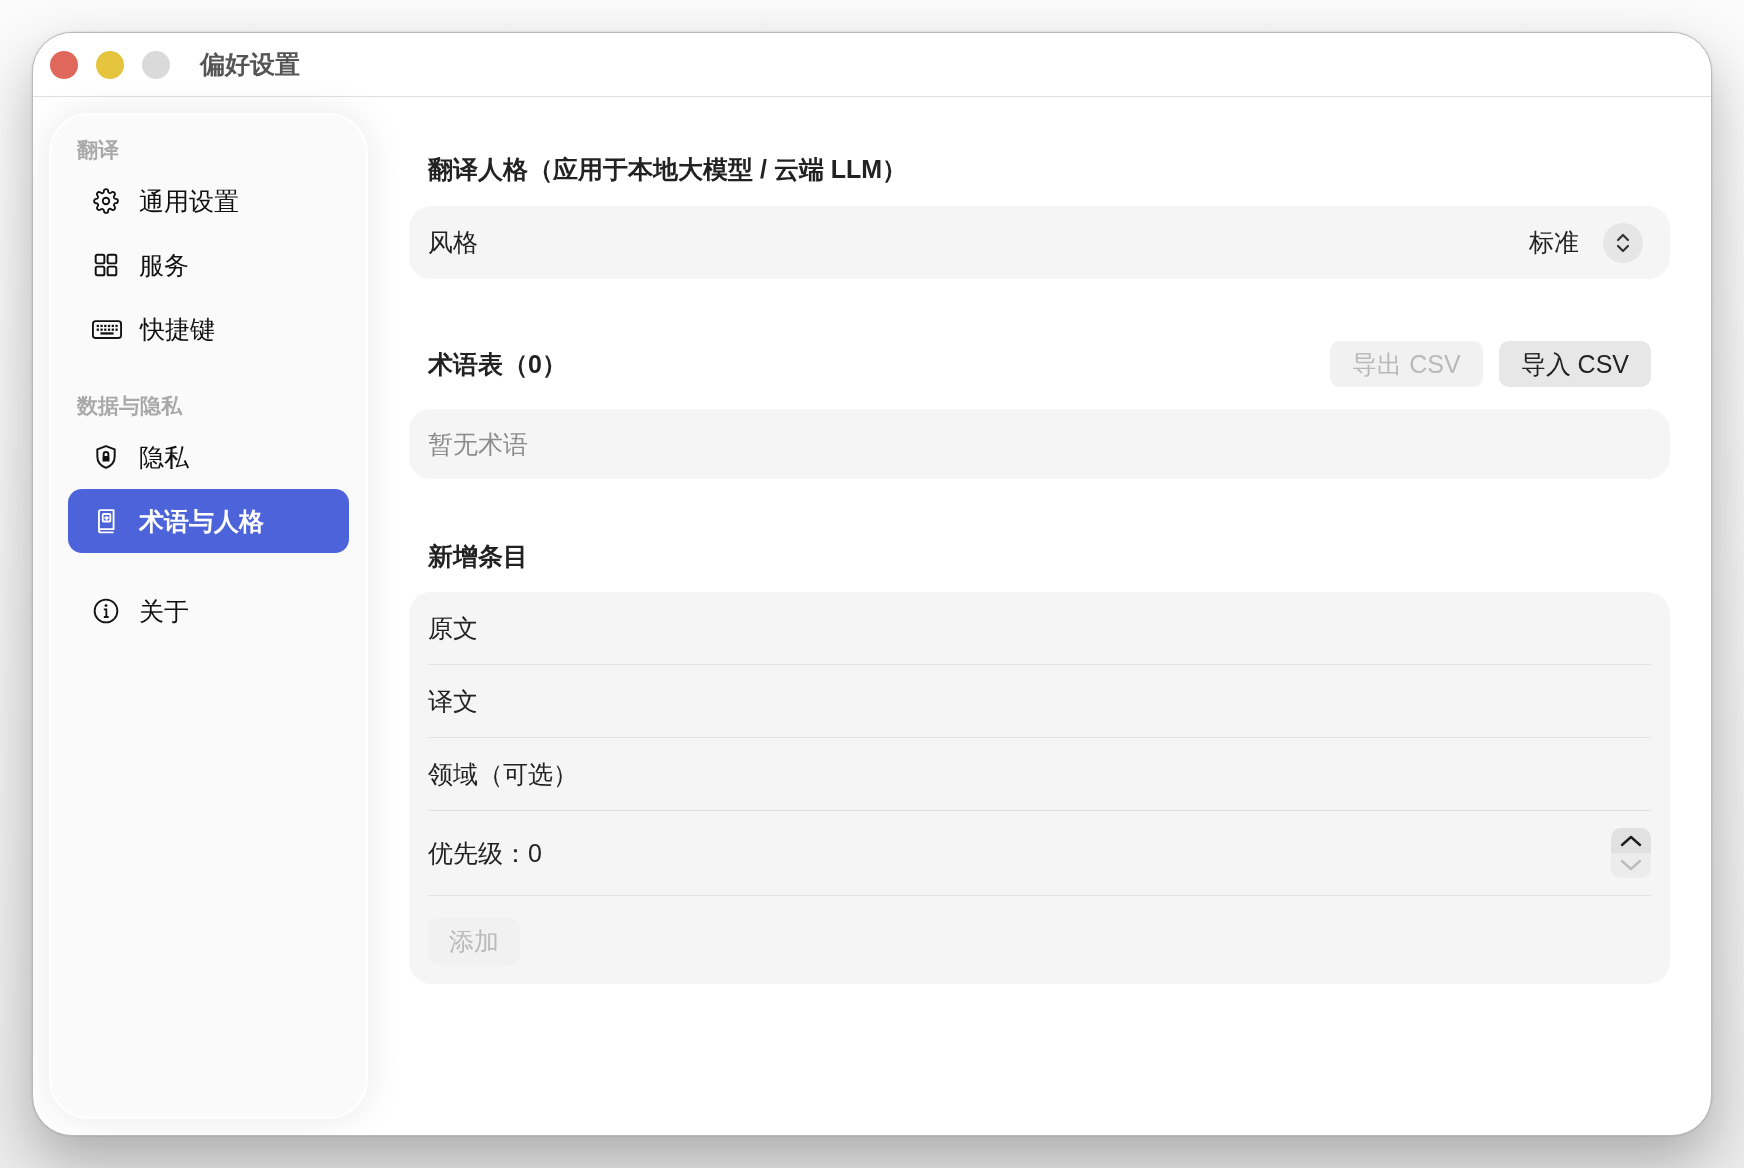 The image size is (1744, 1168). I want to click on window-title: 偏好设置, so click(250, 64).